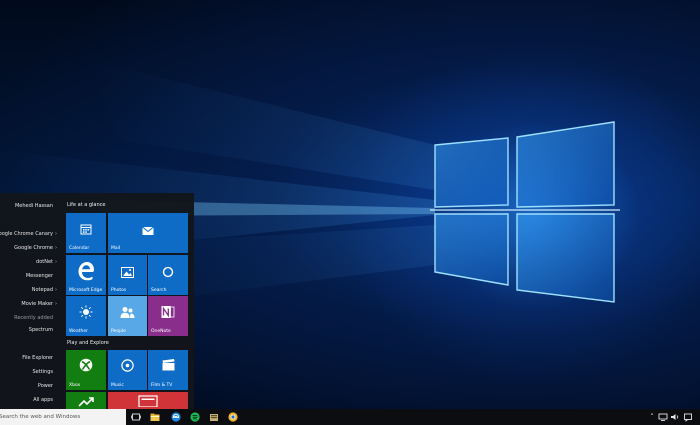  I want to click on app-label: All apps, so click(43, 400).